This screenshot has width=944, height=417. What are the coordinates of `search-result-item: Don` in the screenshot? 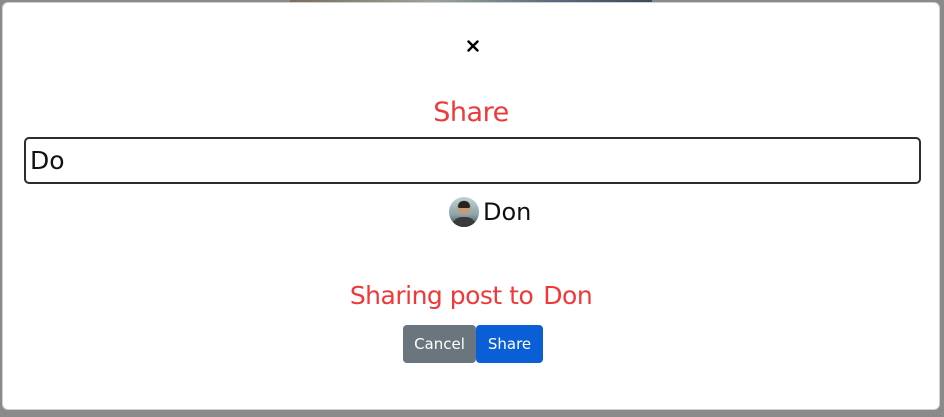 It's located at (490, 212).